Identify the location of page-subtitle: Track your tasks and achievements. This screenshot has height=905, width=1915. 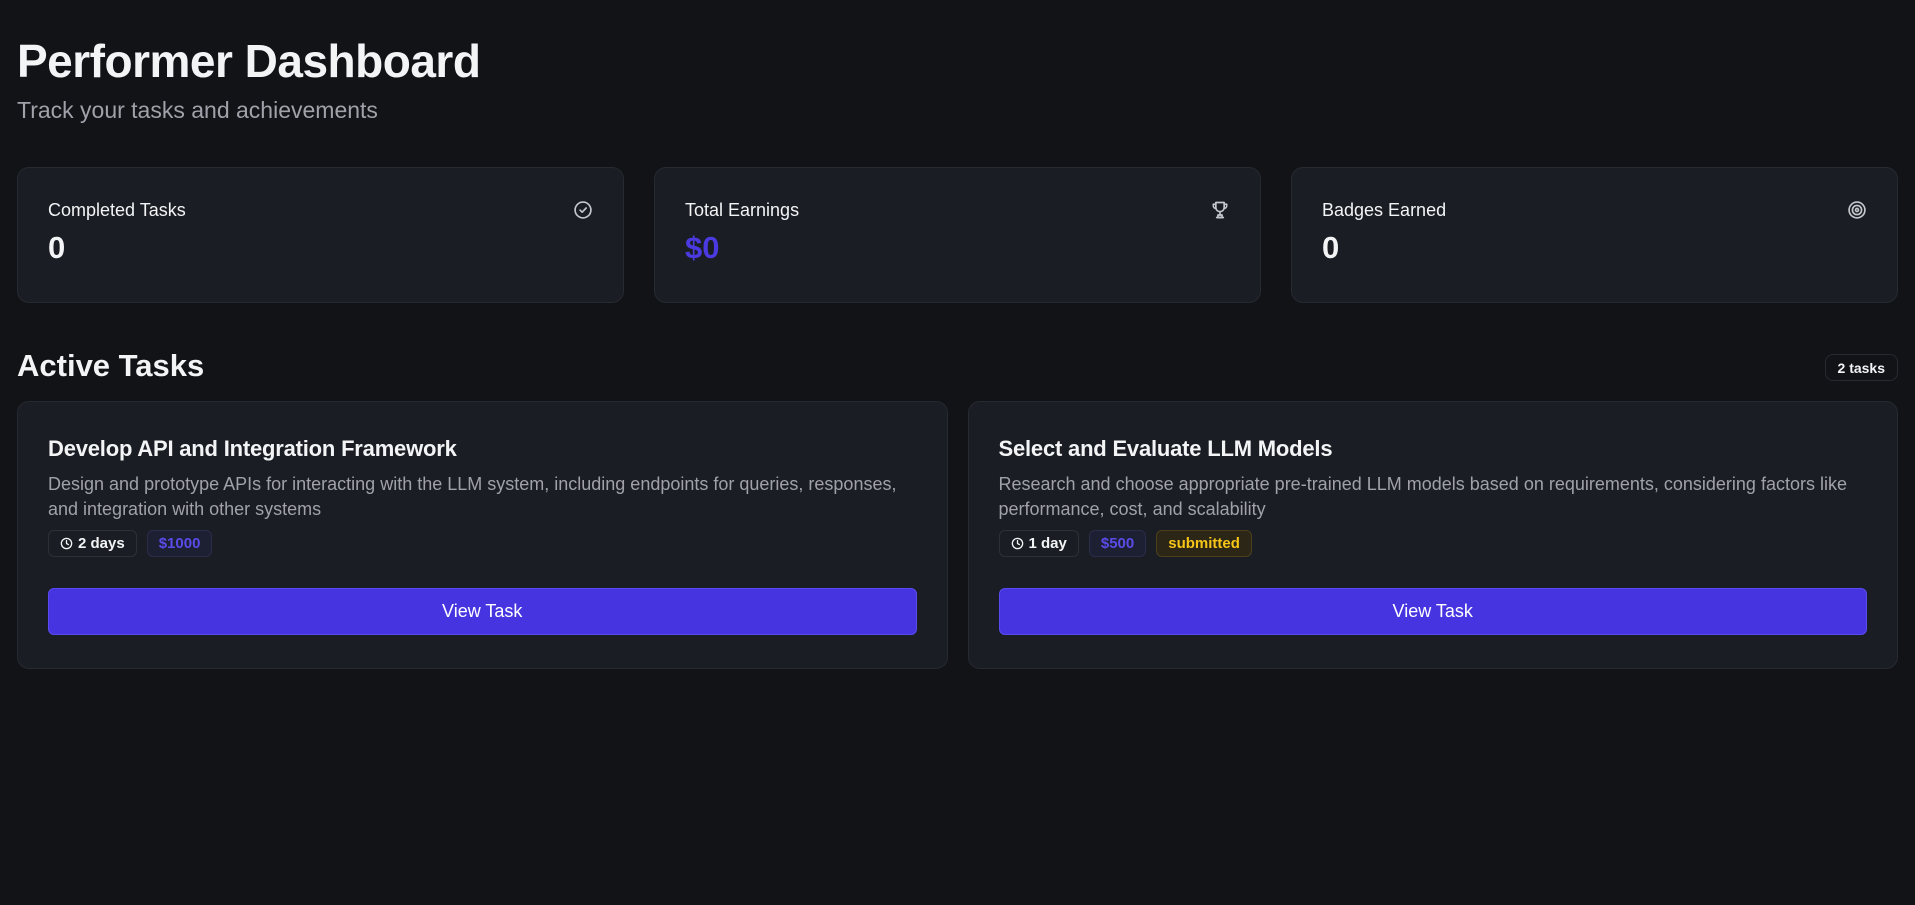
(197, 110).